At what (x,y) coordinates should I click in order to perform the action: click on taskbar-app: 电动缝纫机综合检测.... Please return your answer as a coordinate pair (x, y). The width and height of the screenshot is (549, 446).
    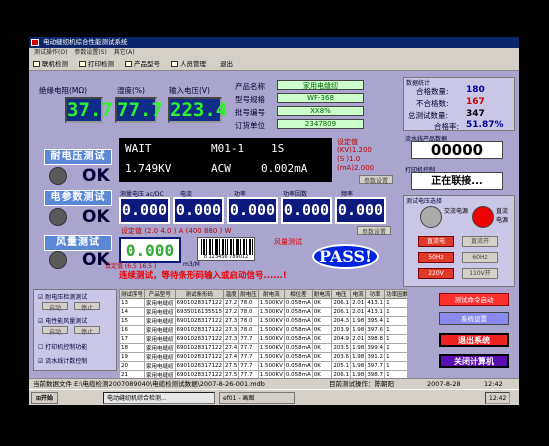
    Looking at the image, I should click on (159, 398).